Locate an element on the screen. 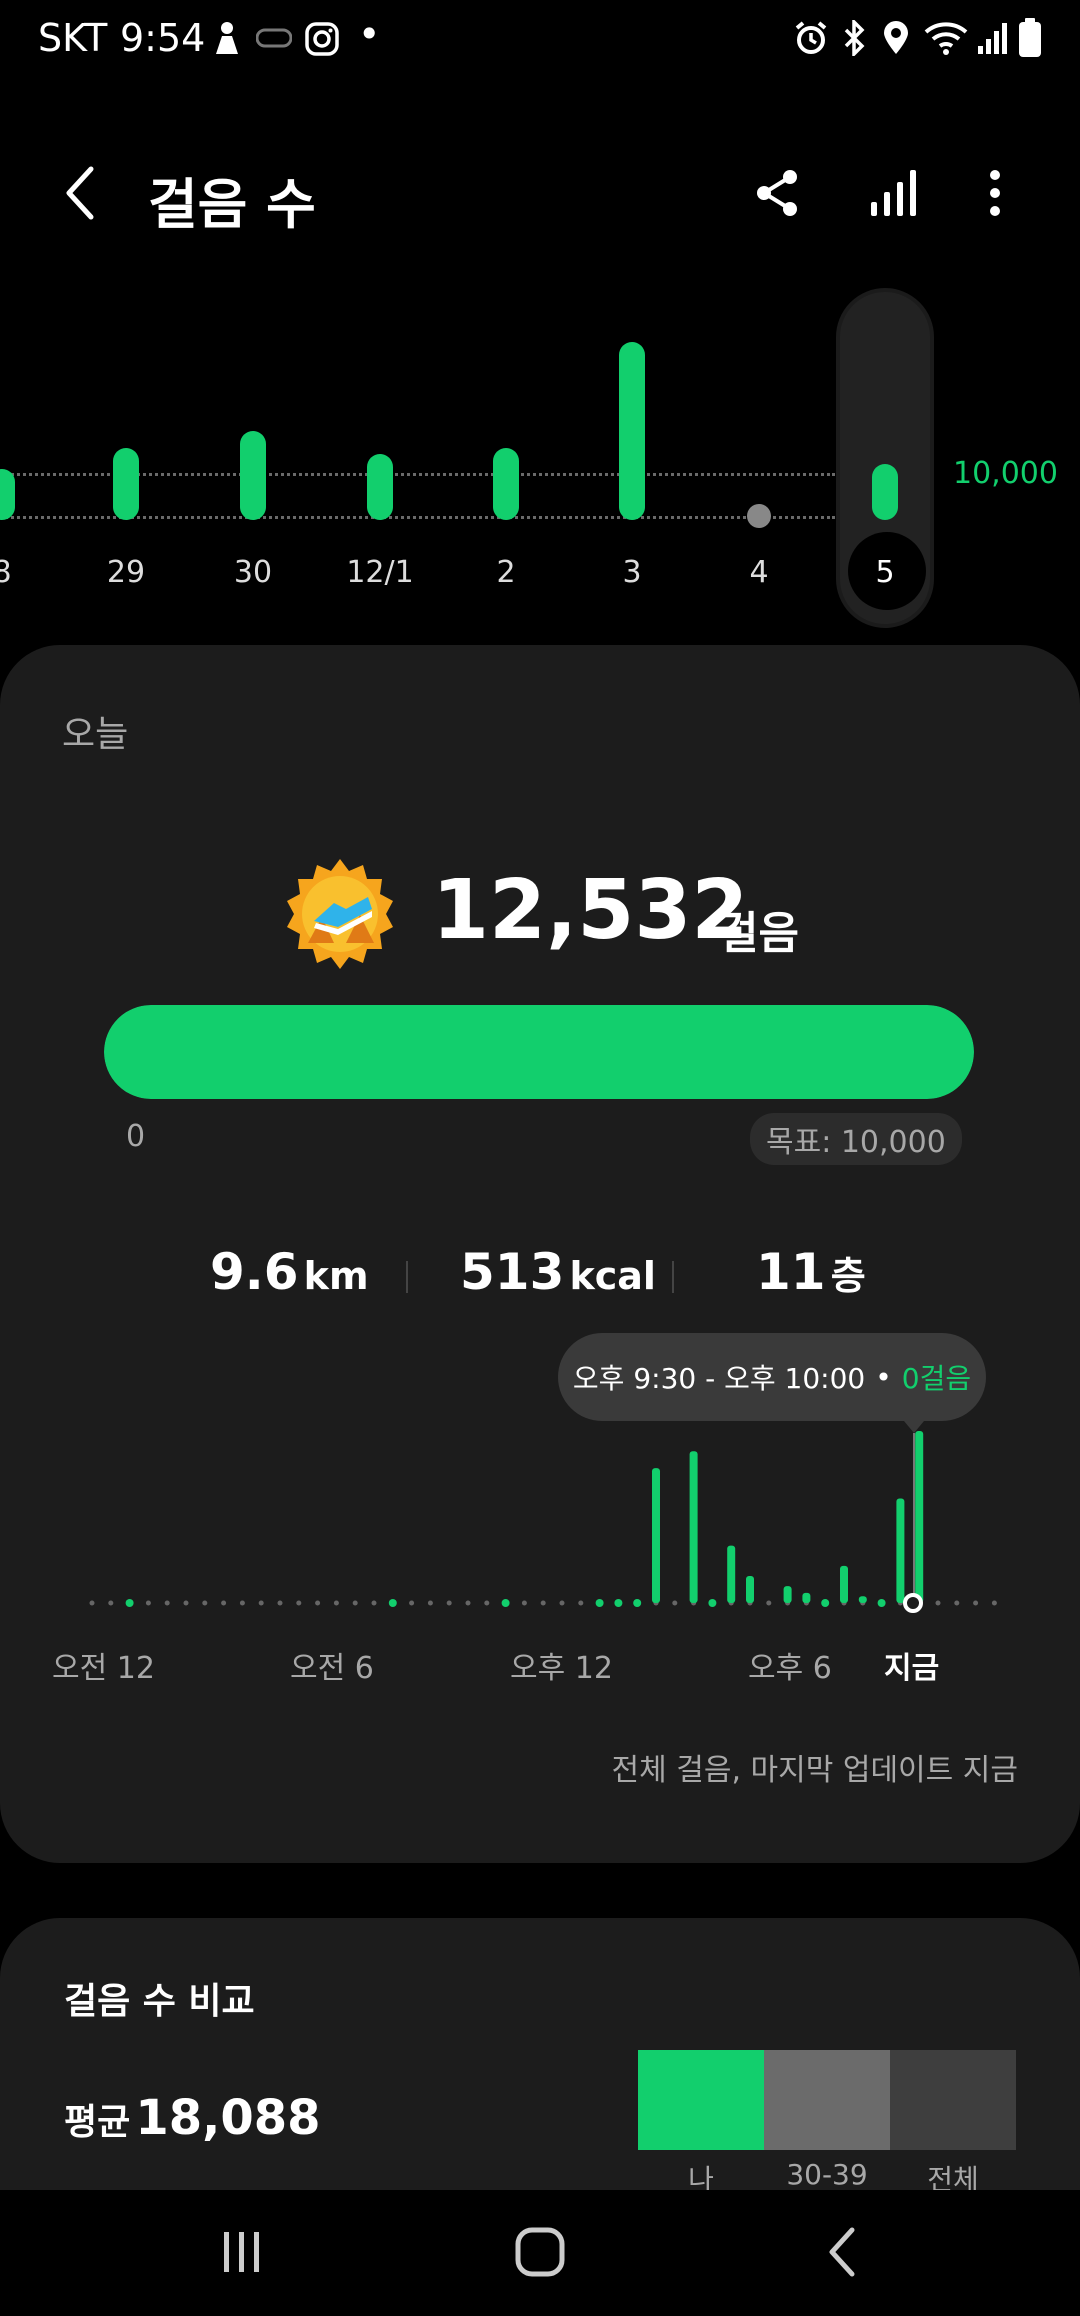  navigation-bar is located at coordinates (540, 2253).